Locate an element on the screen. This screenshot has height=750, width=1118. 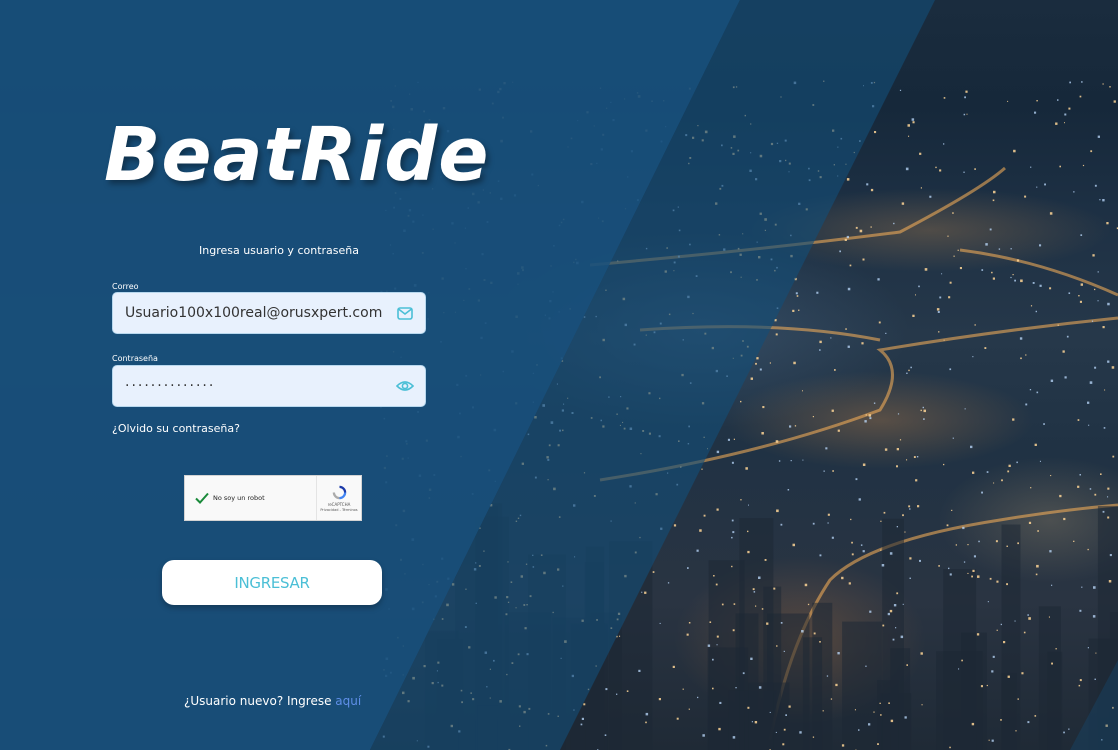
email-input is located at coordinates (252, 313).